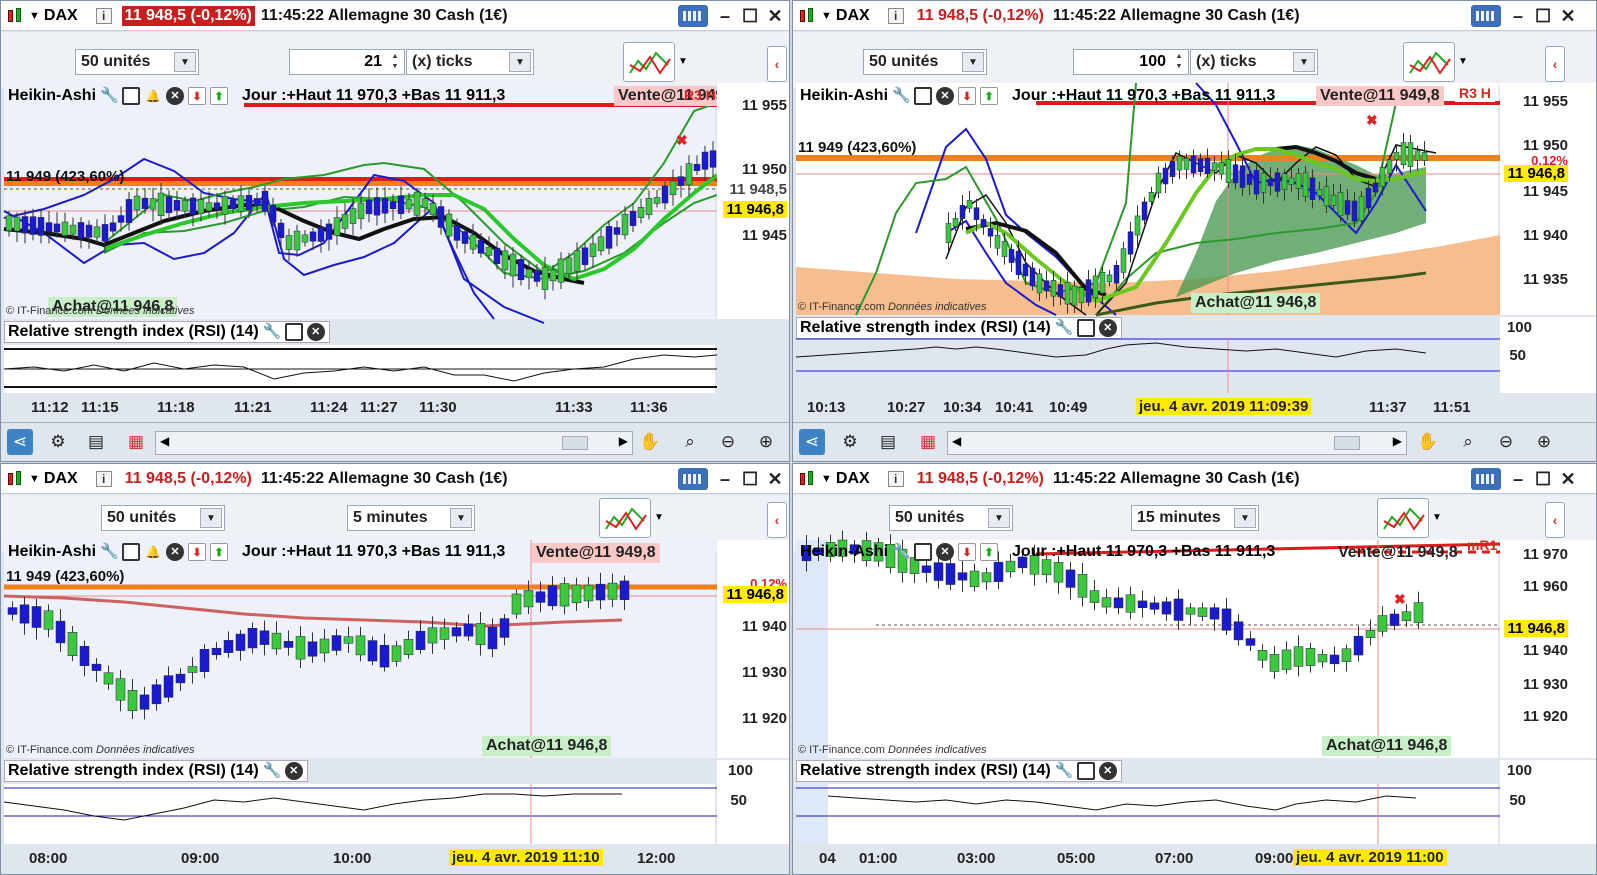  I want to click on price-axis: 11 955 11 950 11 948,5 11 946,8 11 945, so click(753, 201).